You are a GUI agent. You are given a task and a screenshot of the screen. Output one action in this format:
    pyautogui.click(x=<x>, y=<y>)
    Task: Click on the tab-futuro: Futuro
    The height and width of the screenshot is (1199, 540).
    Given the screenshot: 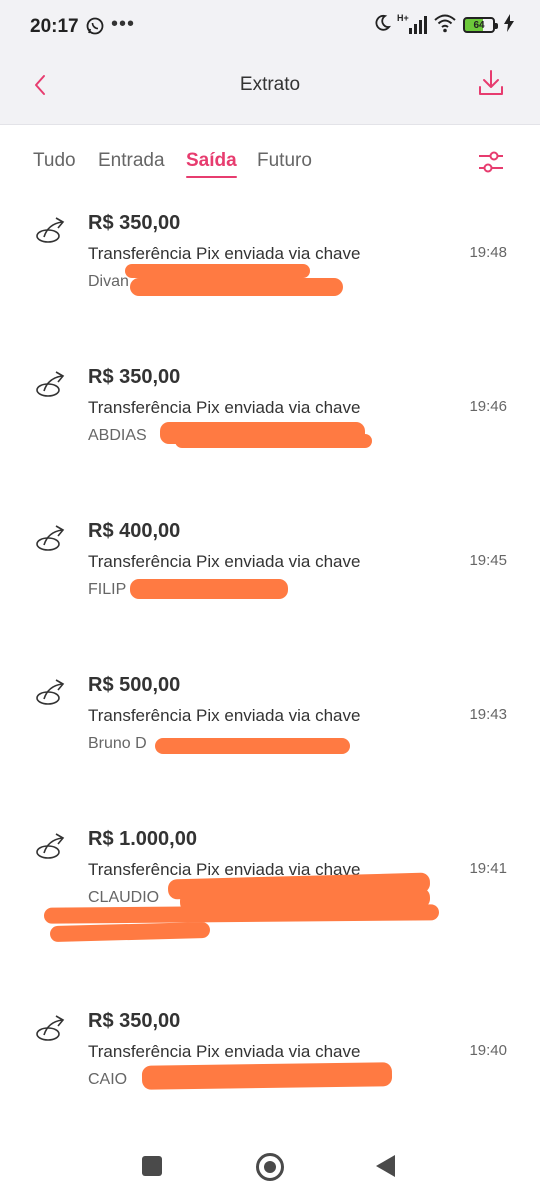 What is the action you would take?
    pyautogui.click(x=284, y=161)
    